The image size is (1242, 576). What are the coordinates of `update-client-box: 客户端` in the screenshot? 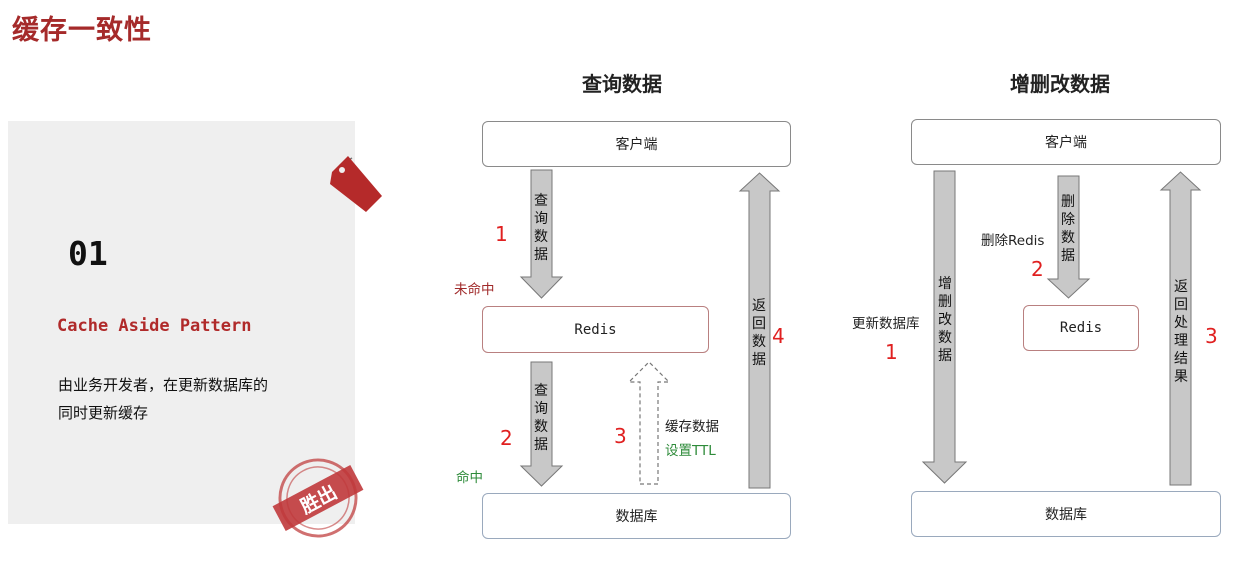 It's located at (1066, 142).